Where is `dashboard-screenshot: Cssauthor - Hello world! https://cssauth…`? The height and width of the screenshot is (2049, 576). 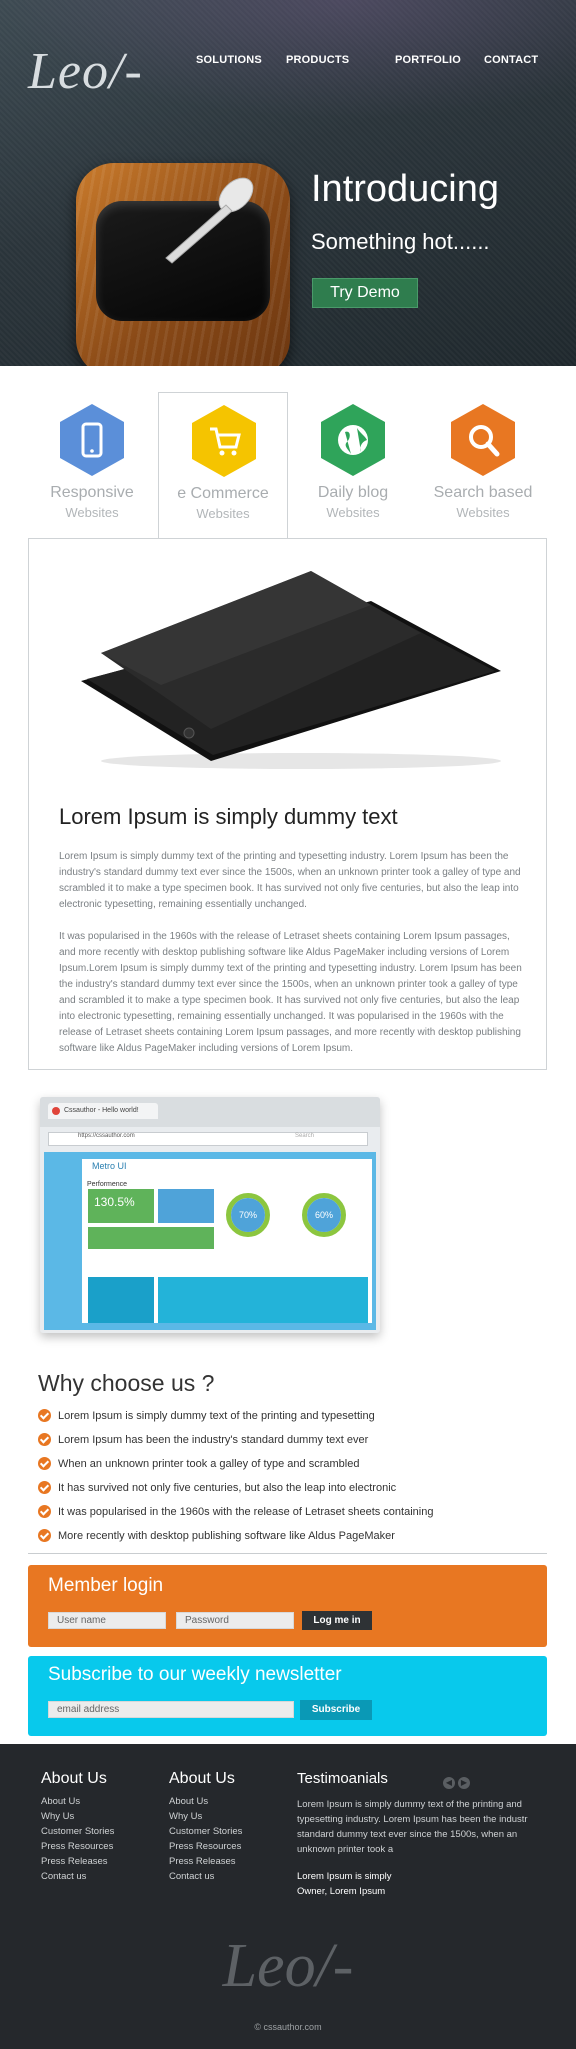 dashboard-screenshot: Cssauthor - Hello world! https://cssauth… is located at coordinates (210, 1215).